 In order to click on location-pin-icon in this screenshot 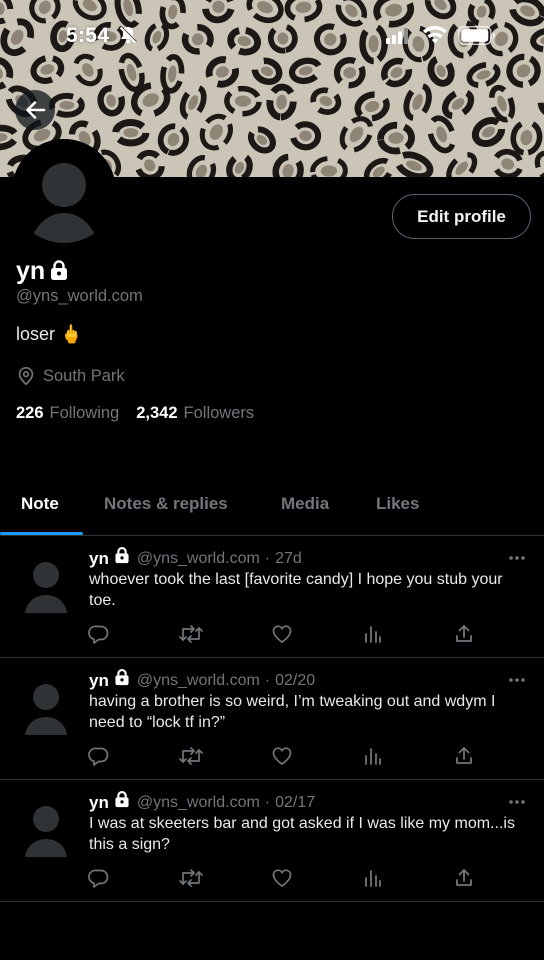, I will do `click(26, 376)`.